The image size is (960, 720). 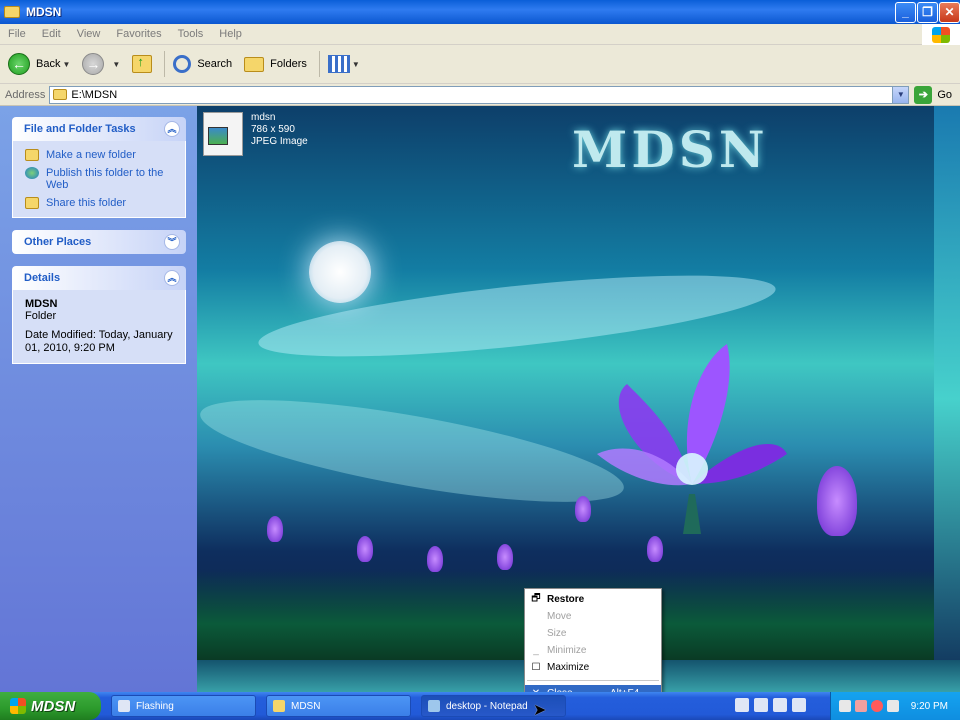 What do you see at coordinates (223, 134) in the screenshot?
I see `jpeg-file-icon` at bounding box center [223, 134].